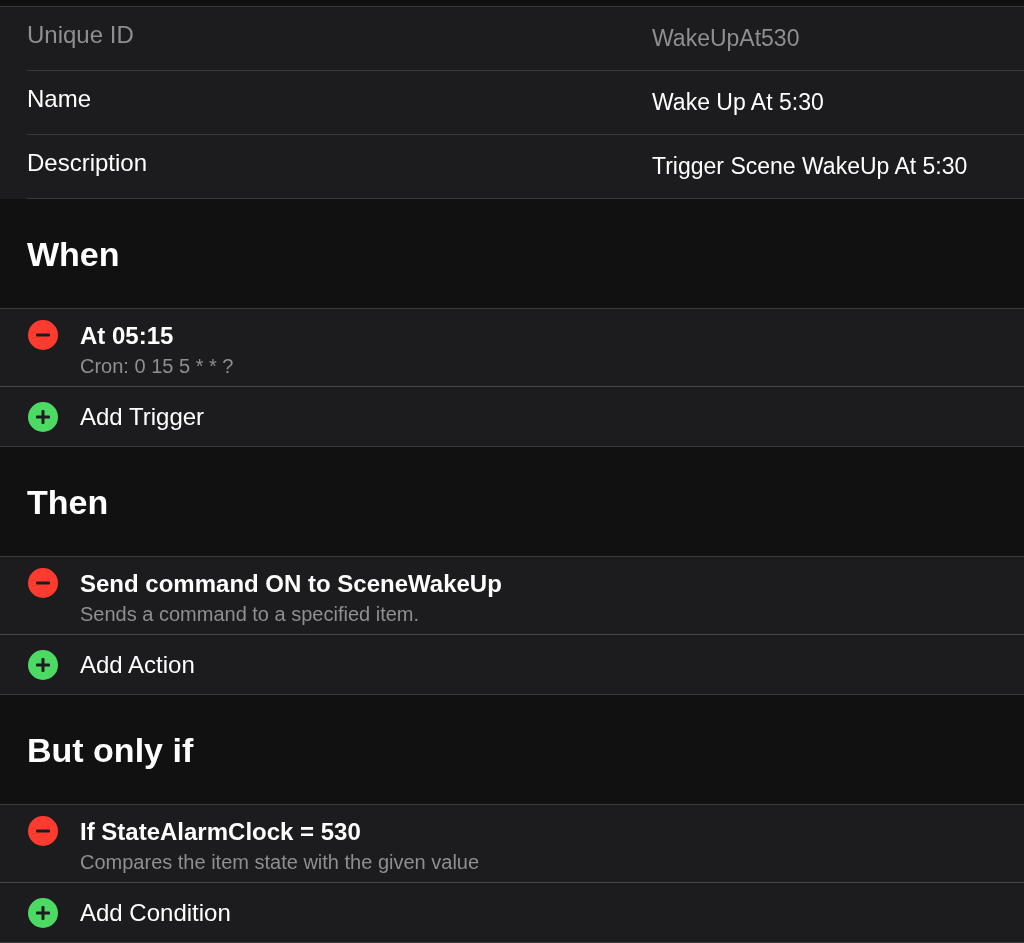 The height and width of the screenshot is (943, 1024). What do you see at coordinates (88, 162) in the screenshot?
I see `field-label: Description` at bounding box center [88, 162].